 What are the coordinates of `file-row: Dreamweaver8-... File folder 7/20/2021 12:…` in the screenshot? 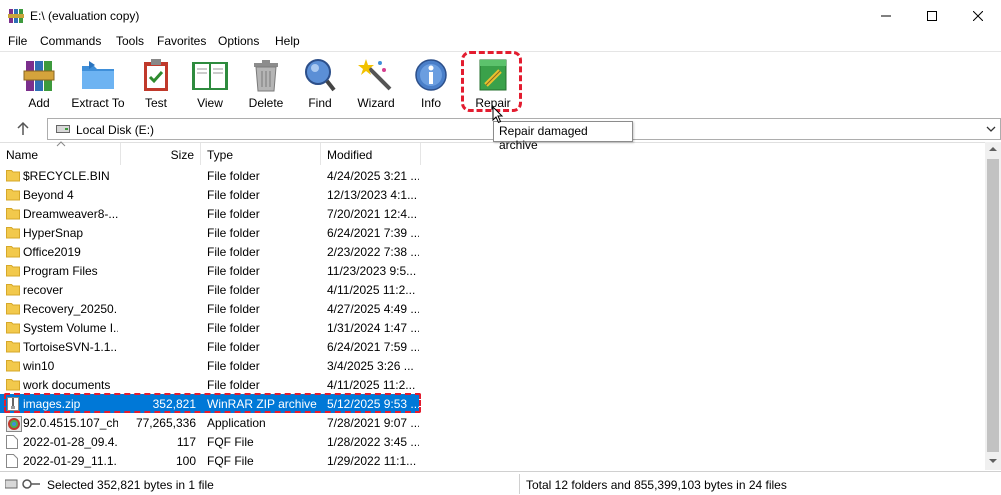 It's located at (492, 213).